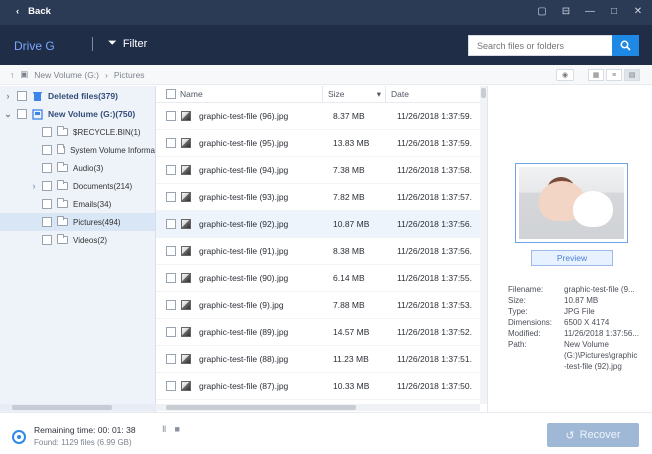 The width and height of the screenshot is (652, 454). Describe the element at coordinates (434, 332) in the screenshot. I see `file-date: 11/26/2018 1:37:52.` at that location.